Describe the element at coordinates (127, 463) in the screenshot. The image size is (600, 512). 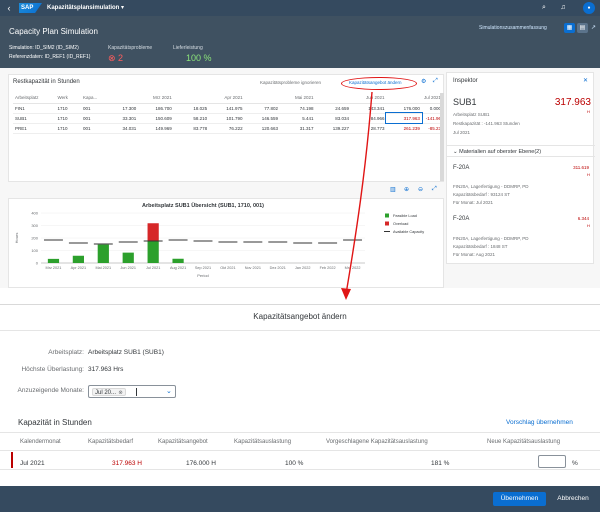
I see `row-demand: 317.963 H` at that location.